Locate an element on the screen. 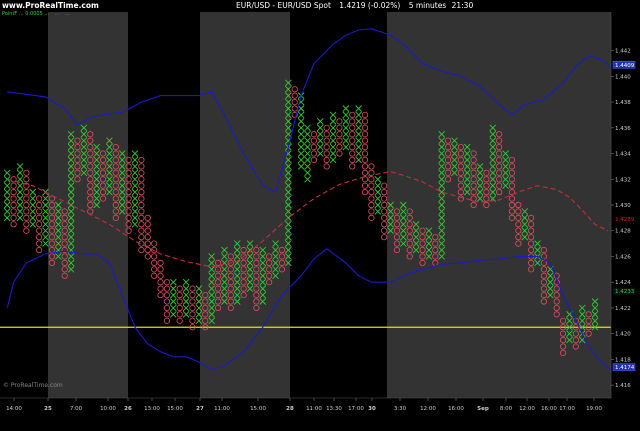 Image resolution: width=640 pixels, height=431 pixels. time-tick-label: 19:00 is located at coordinates (594, 409).